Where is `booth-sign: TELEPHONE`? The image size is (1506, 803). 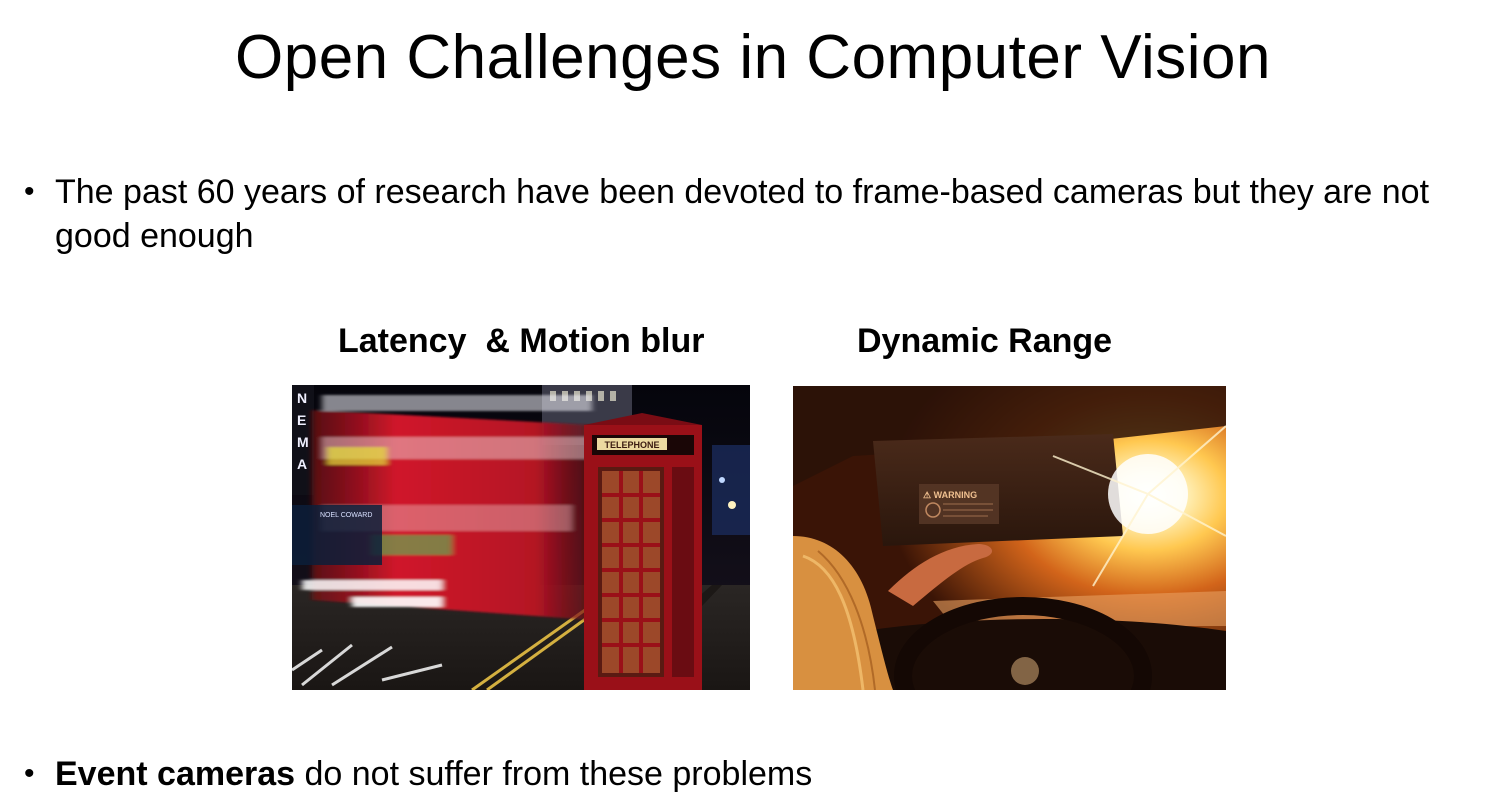
booth-sign: TELEPHONE is located at coordinates (631, 445).